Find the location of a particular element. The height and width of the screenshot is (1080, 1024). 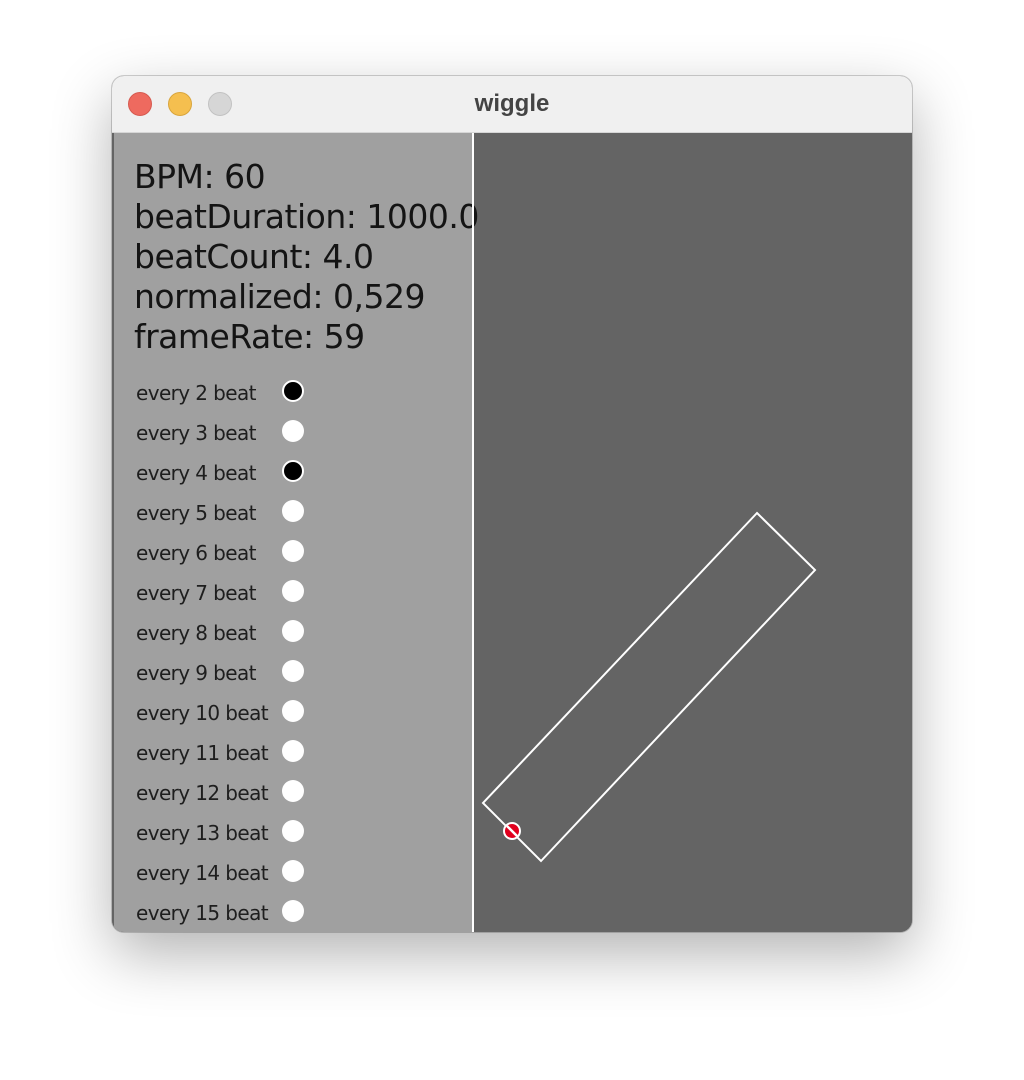

sketch-canvas is located at coordinates (649, 687).